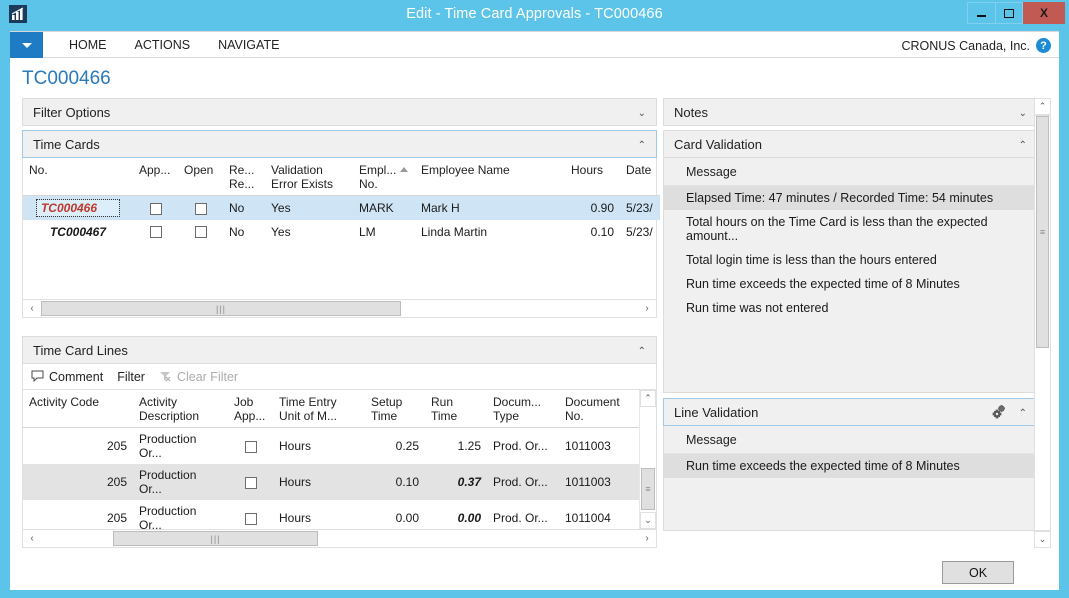  I want to click on col-run-time: Run Time, so click(456, 409).